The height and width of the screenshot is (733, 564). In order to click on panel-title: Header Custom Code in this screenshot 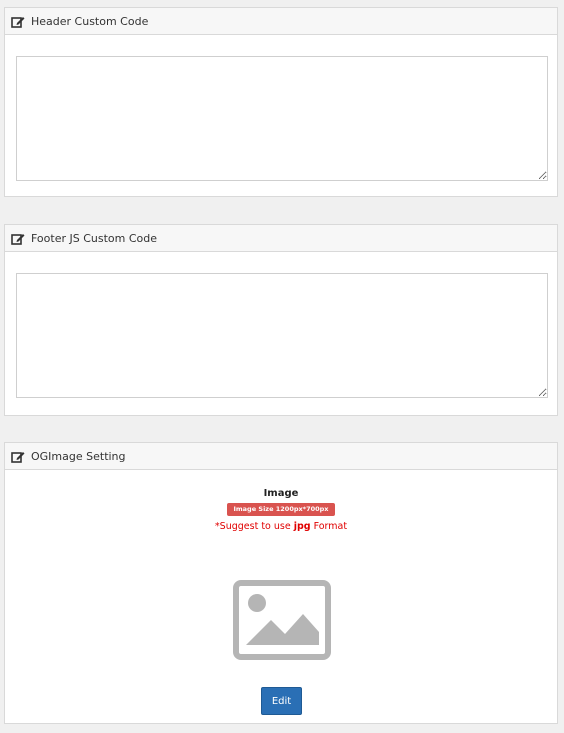, I will do `click(90, 21)`.